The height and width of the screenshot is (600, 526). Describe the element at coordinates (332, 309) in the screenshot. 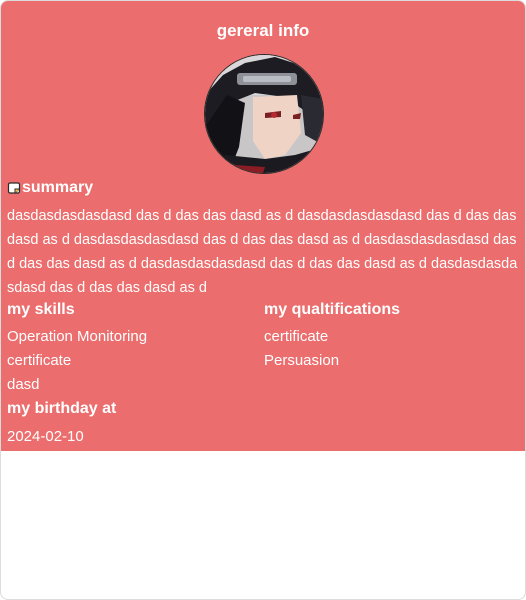

I see `qualifications-heading: my qualtifications` at that location.